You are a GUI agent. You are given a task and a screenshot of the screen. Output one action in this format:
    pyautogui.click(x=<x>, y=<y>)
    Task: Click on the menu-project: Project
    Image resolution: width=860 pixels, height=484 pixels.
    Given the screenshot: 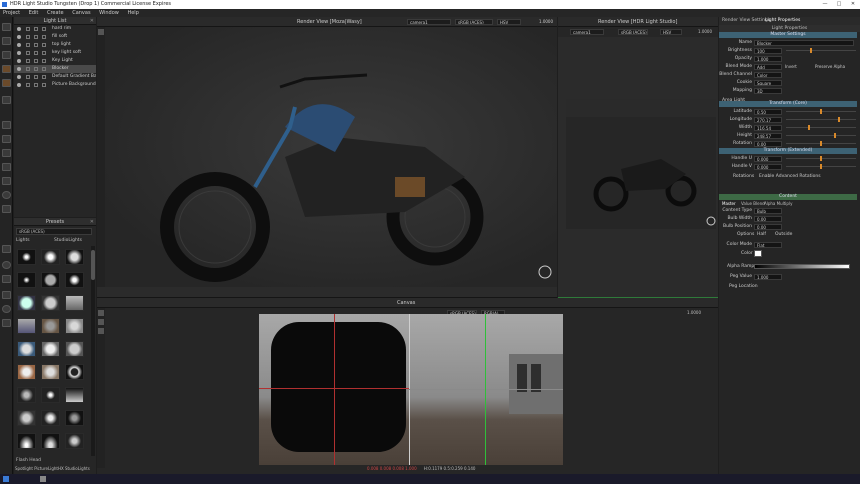 What is the action you would take?
    pyautogui.click(x=11, y=13)
    